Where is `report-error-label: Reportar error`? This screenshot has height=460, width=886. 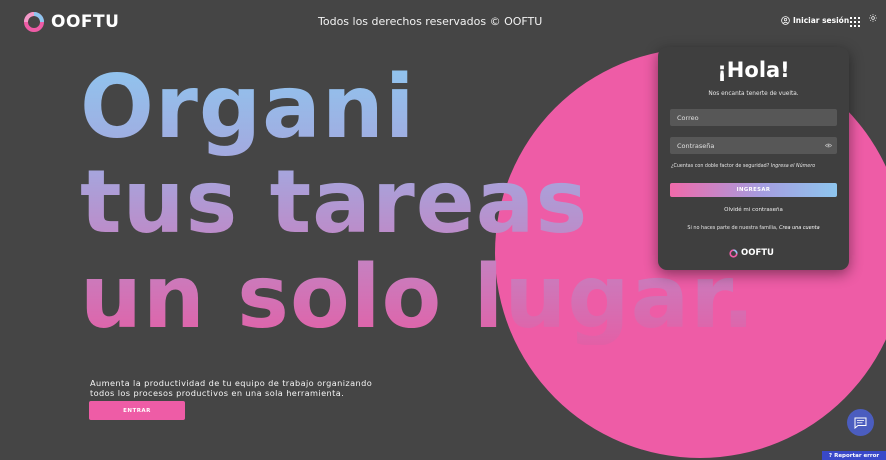 report-error-label: Reportar error is located at coordinates (857, 455).